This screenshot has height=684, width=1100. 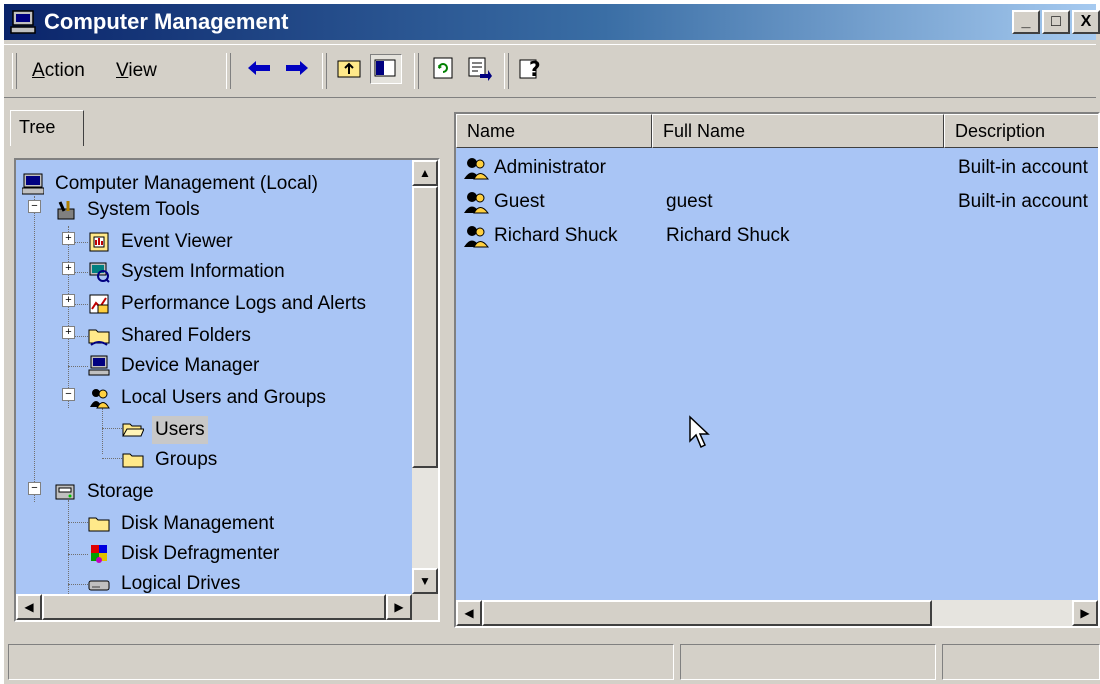 I want to click on title-bar: Computer Management _ □ X, so click(x=552, y=22).